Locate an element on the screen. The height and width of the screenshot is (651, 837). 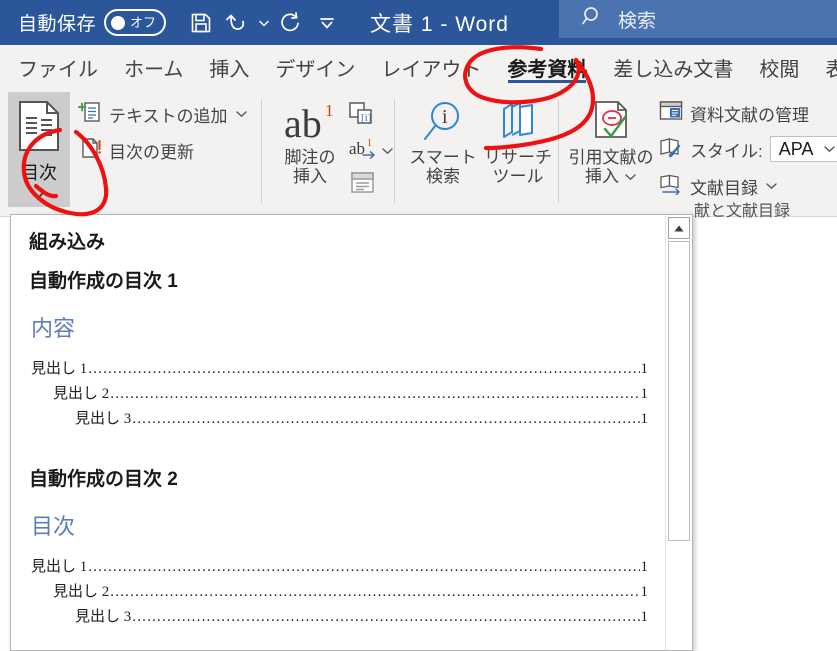
redo-icon is located at coordinates (291, 23).